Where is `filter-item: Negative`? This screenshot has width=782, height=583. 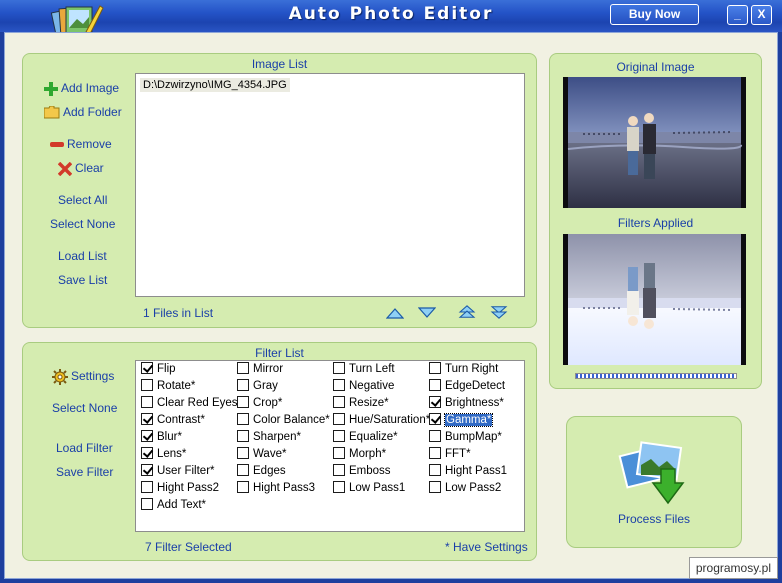
filter-item: Negative is located at coordinates (363, 386).